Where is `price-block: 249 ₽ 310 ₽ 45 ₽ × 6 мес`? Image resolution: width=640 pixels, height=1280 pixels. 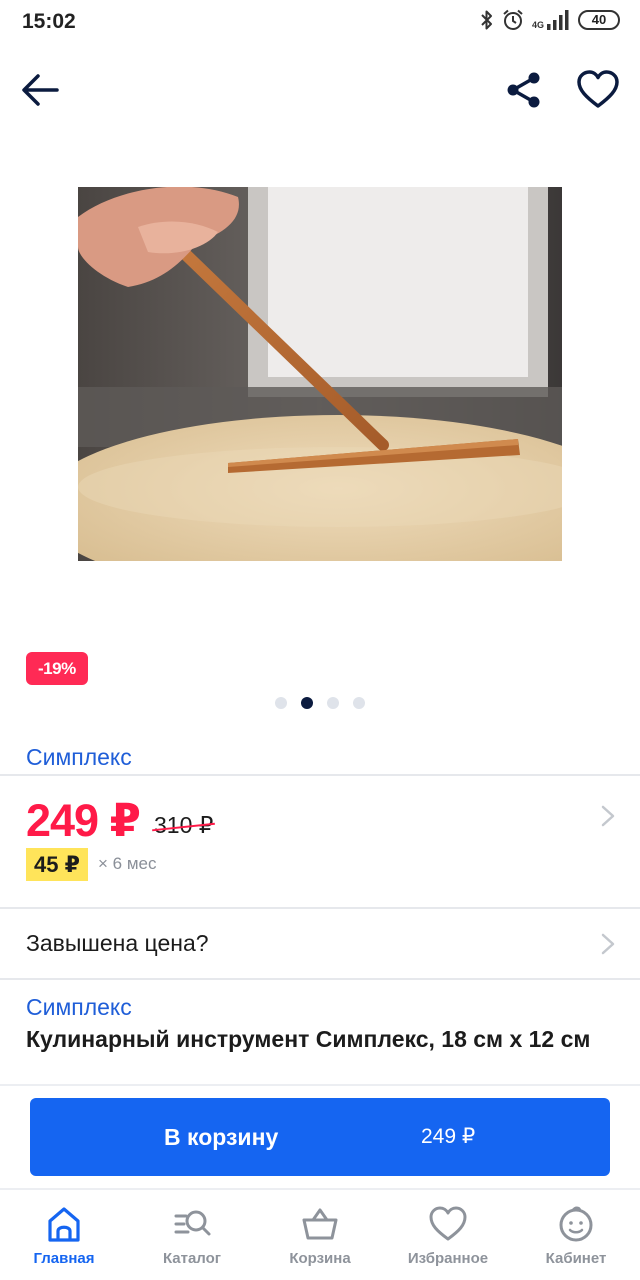
price-block: 249 ₽ 310 ₽ 45 ₽ × 6 мес is located at coordinates (320, 842).